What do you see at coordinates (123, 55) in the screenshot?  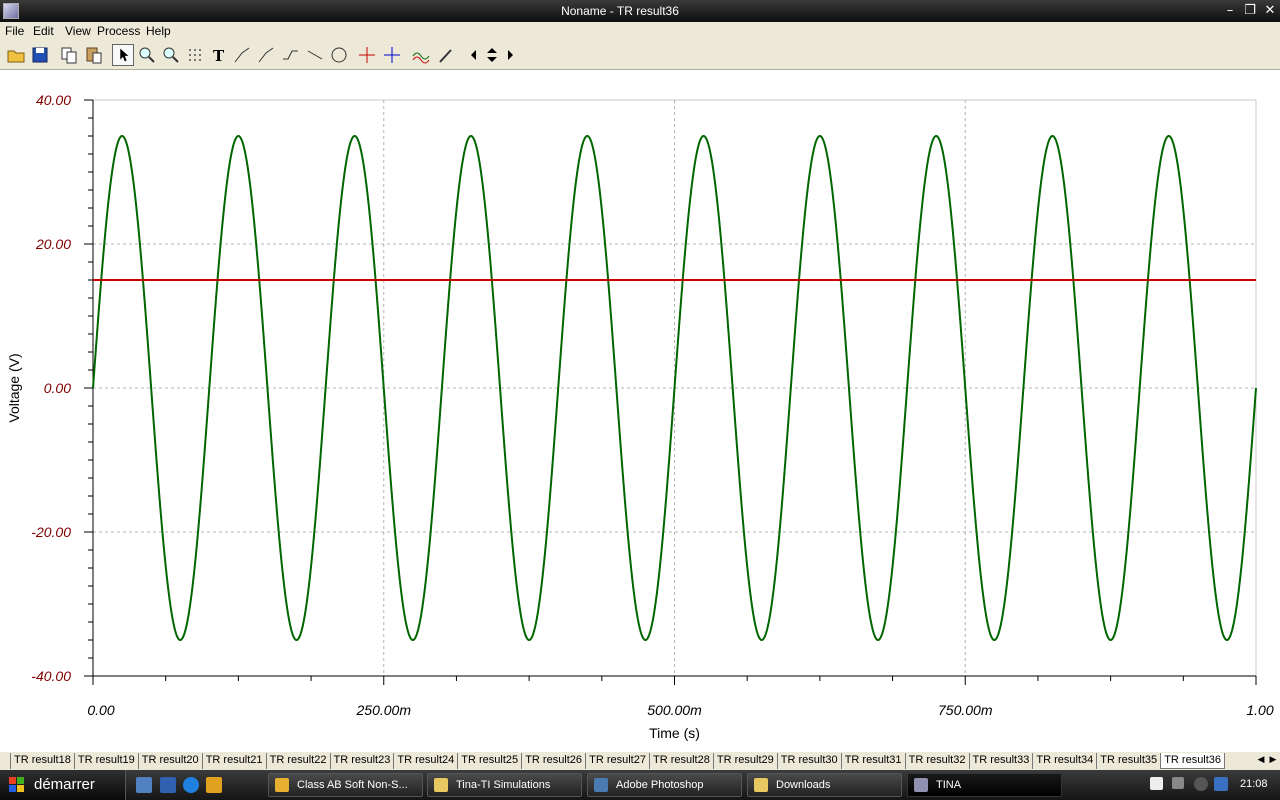 I see `pointer-icon` at bounding box center [123, 55].